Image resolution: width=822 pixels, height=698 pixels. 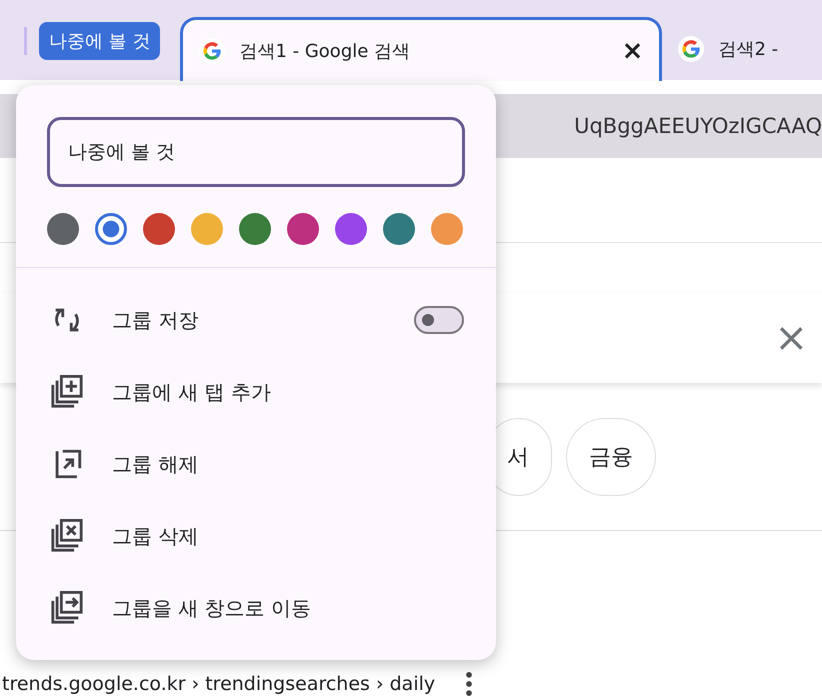 What do you see at coordinates (748, 49) in the screenshot?
I see `tab-title: 검색2 -` at bounding box center [748, 49].